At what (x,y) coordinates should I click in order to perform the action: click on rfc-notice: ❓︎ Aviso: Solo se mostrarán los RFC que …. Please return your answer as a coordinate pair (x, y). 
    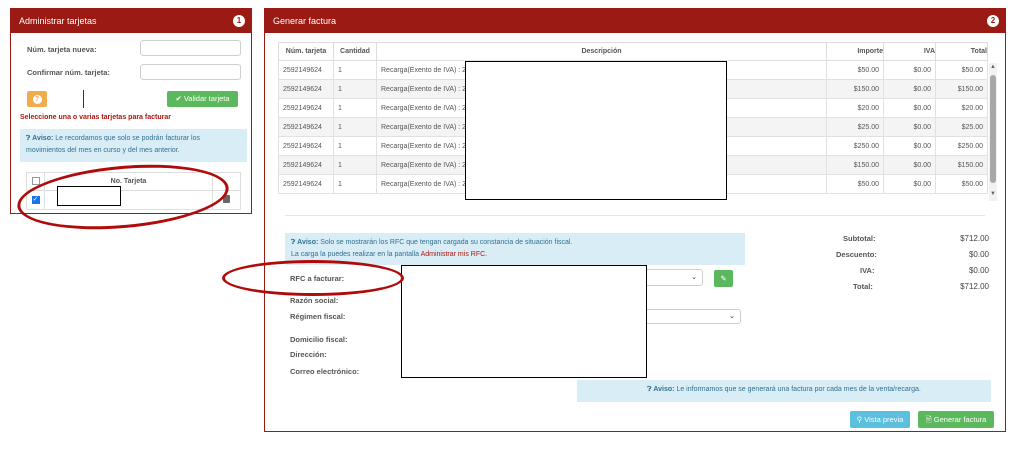
    Looking at the image, I should click on (515, 249).